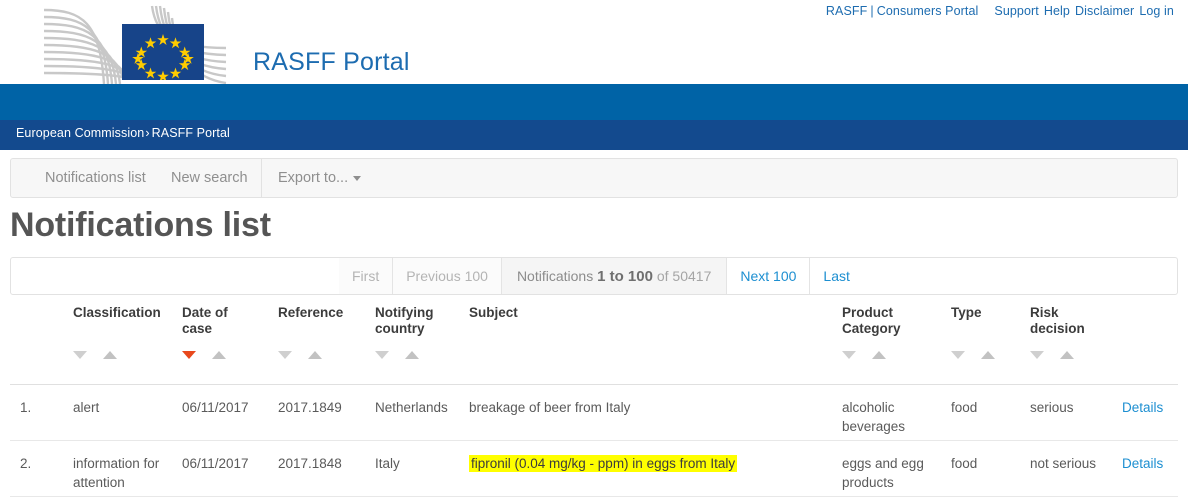 The height and width of the screenshot is (502, 1188). I want to click on cell-reference: 2017.1848, so click(310, 463).